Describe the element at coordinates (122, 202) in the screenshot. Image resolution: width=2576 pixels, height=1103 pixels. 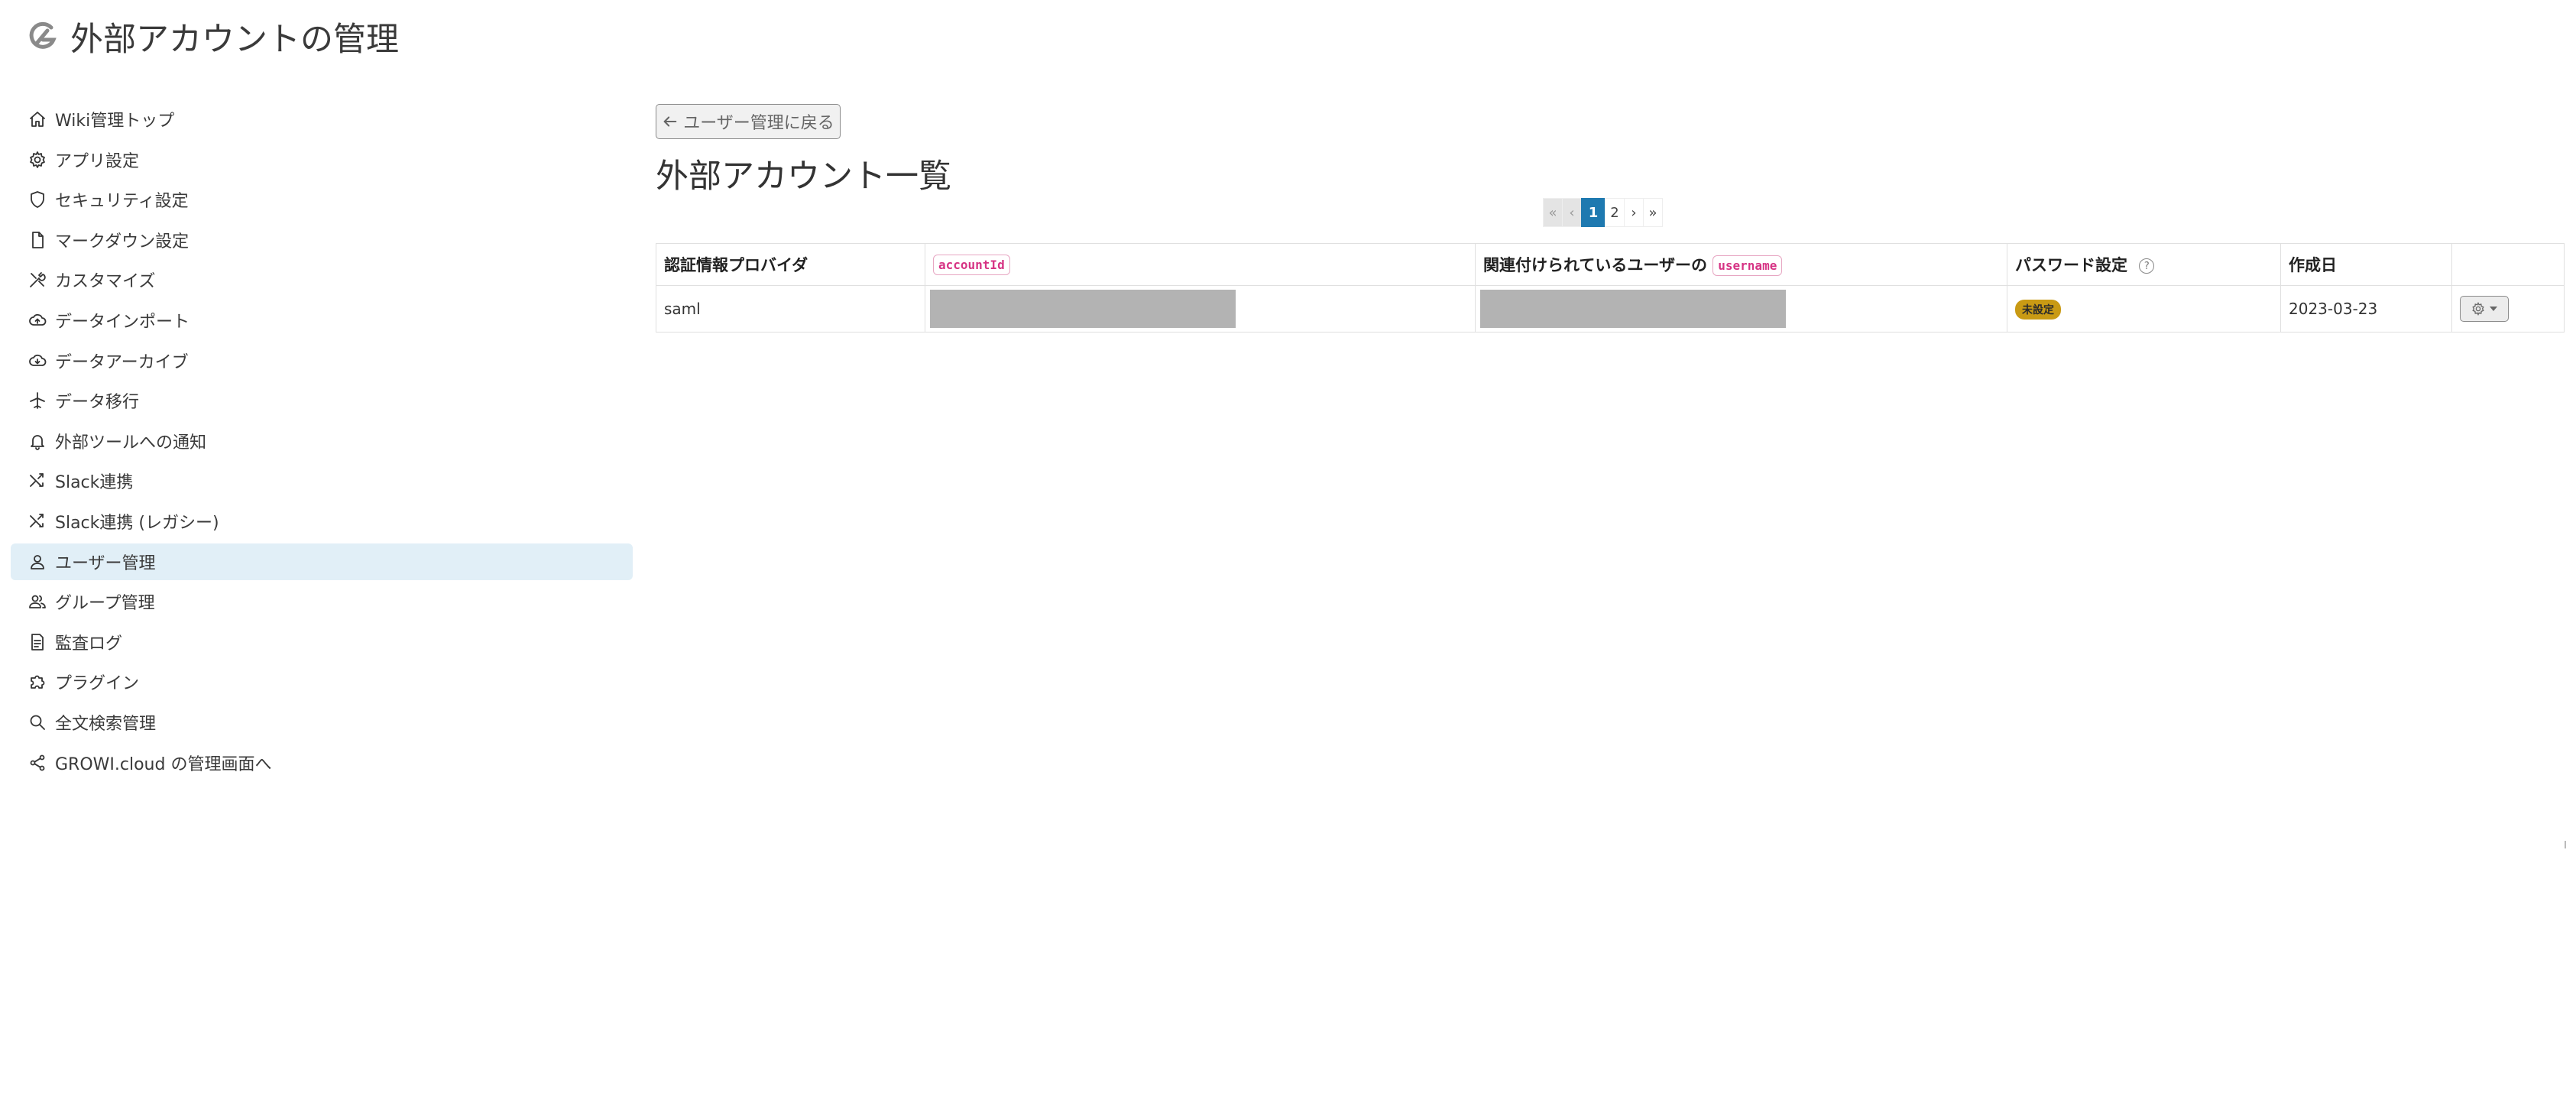
I see `sidebar-item-label: セキュリティ設定` at that location.